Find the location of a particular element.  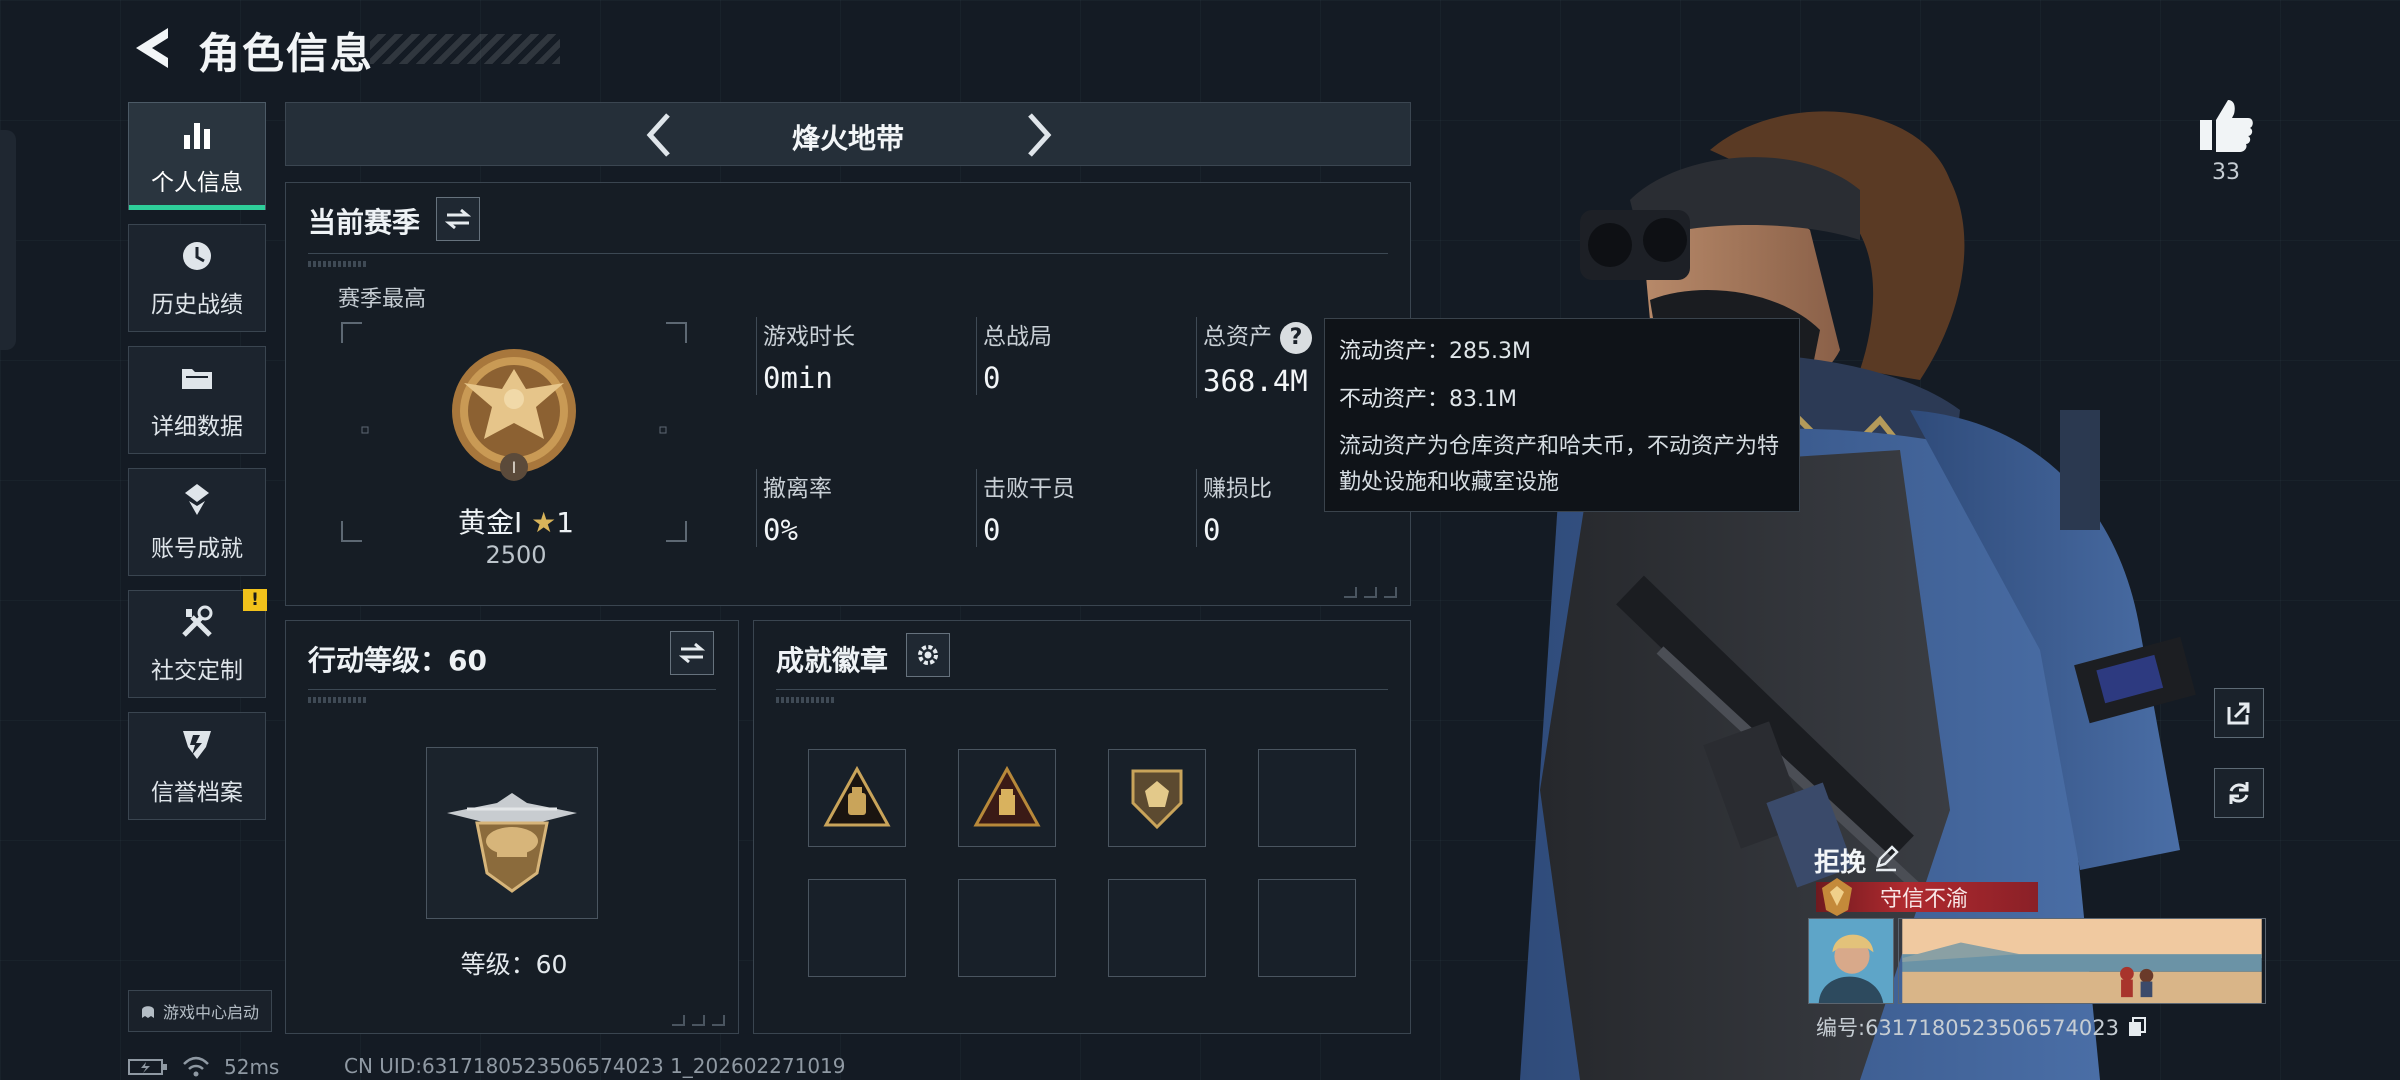

badges-settings-button is located at coordinates (928, 655).